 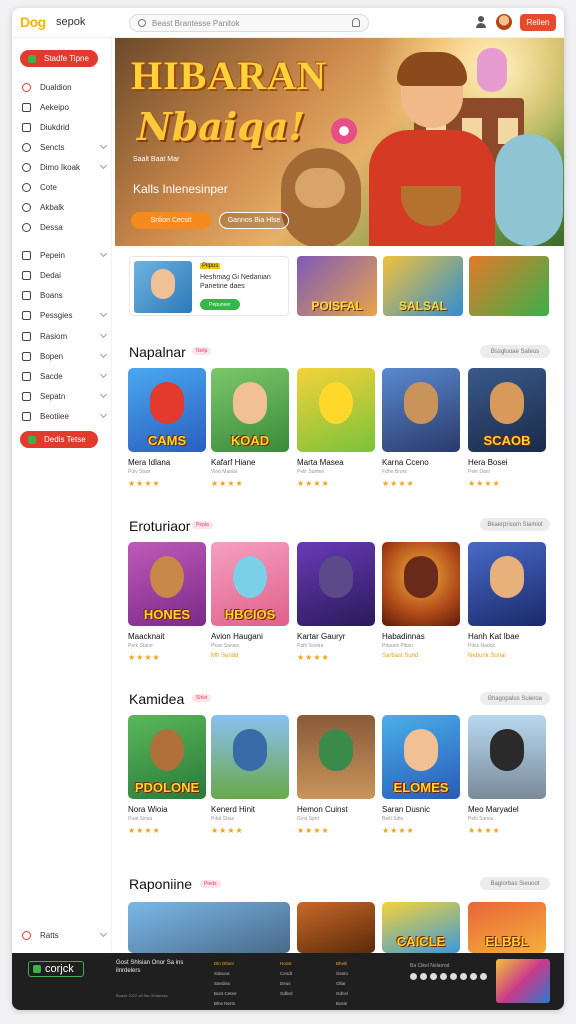 What do you see at coordinates (481, 22) in the screenshot?
I see `person-icon` at bounding box center [481, 22].